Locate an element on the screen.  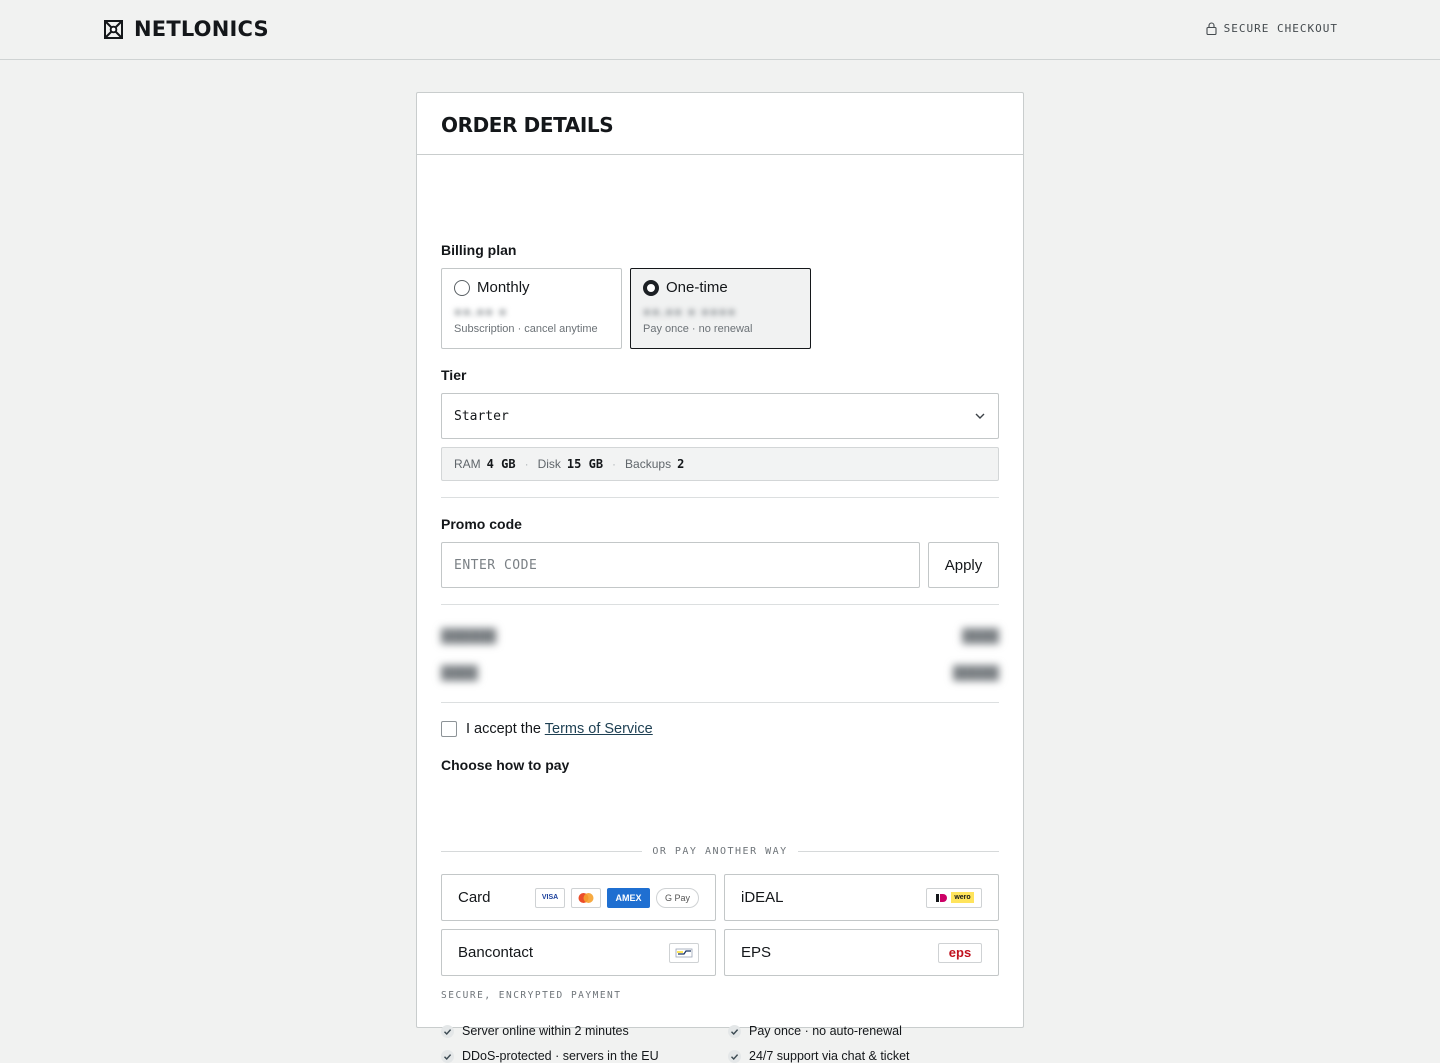
lock-icon is located at coordinates (1211, 28).